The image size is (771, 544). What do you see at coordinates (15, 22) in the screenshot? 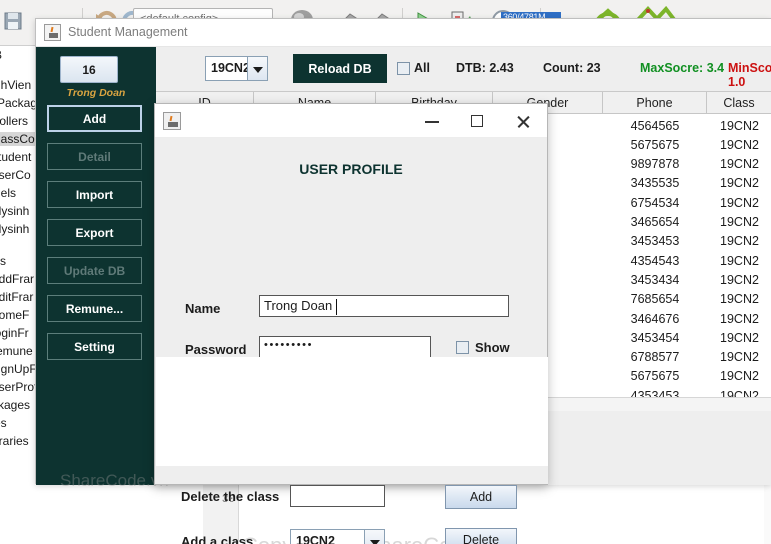
I see `save-all-icon` at bounding box center [15, 22].